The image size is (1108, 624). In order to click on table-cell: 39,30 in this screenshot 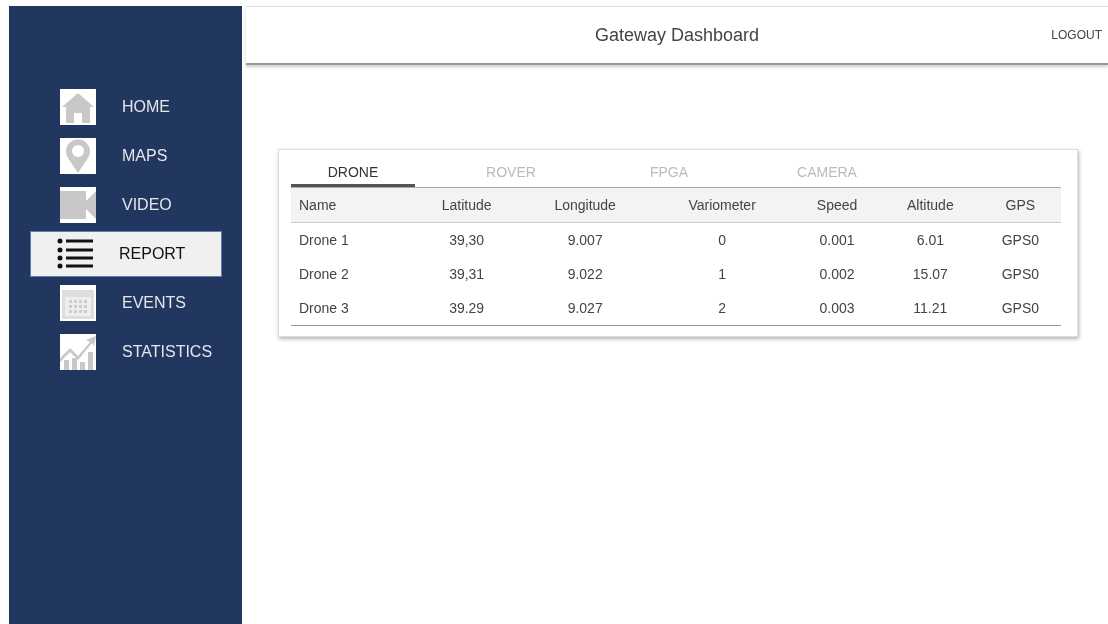, I will do `click(467, 239)`.